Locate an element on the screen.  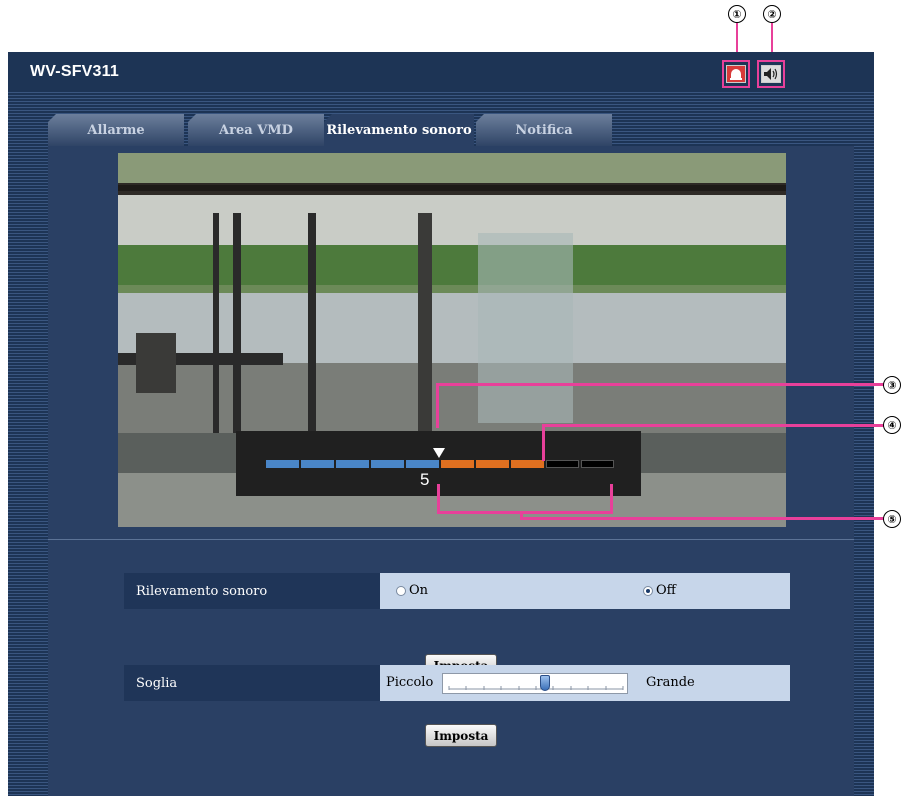
callout-3-leader-vertical is located at coordinates (437, 405).